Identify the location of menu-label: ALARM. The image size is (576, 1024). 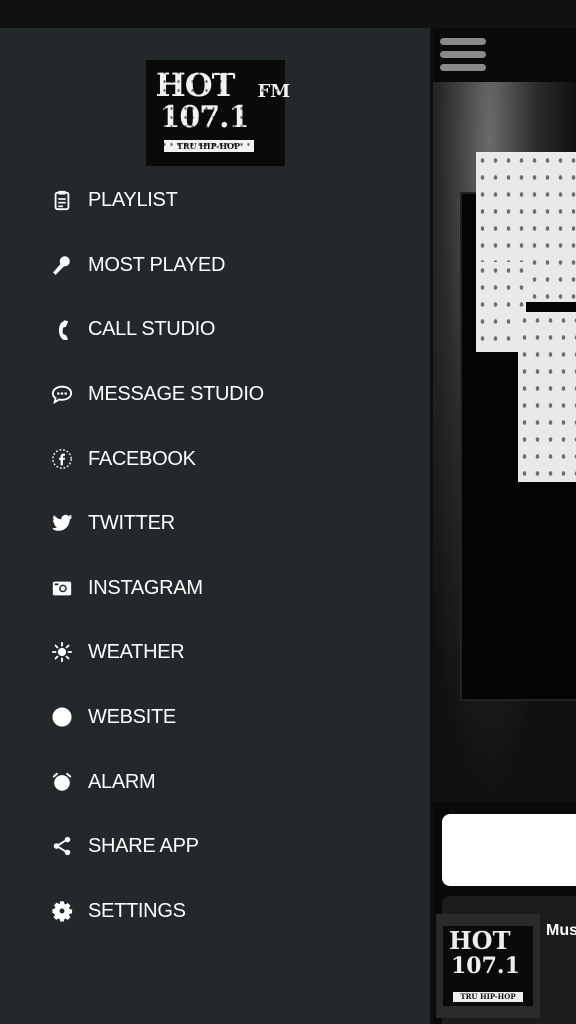
(122, 781).